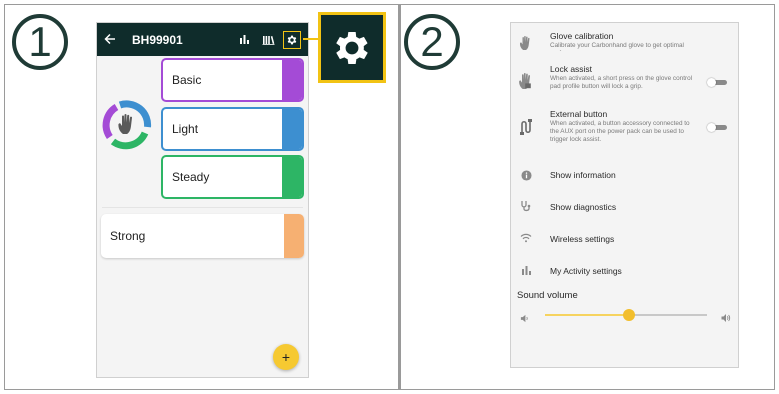 This screenshot has height=394, width=779. I want to click on sound-volume-control, so click(624, 315).